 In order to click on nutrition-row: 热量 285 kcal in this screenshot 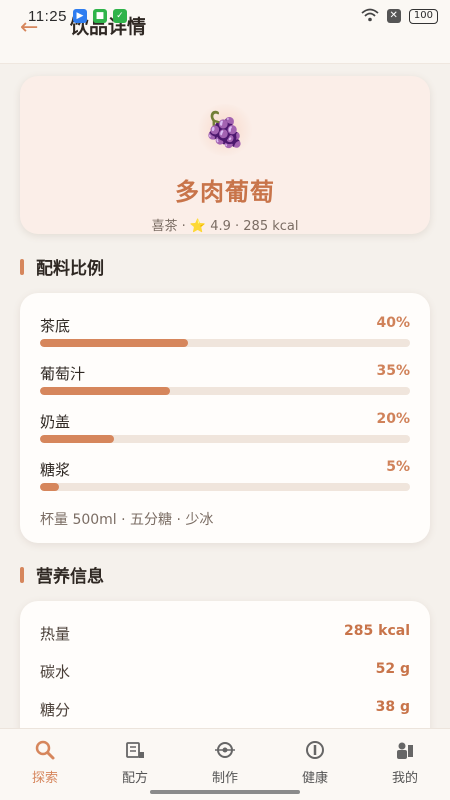, I will do `click(225, 642)`.